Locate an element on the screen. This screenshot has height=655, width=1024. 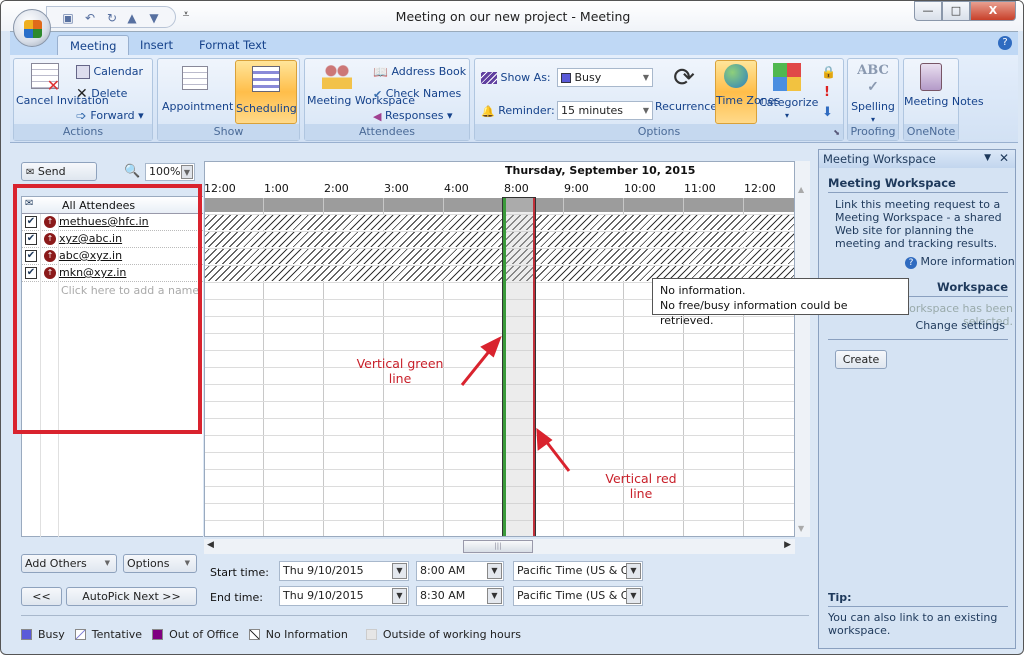
annotation-arrows is located at coordinates (515, 403).